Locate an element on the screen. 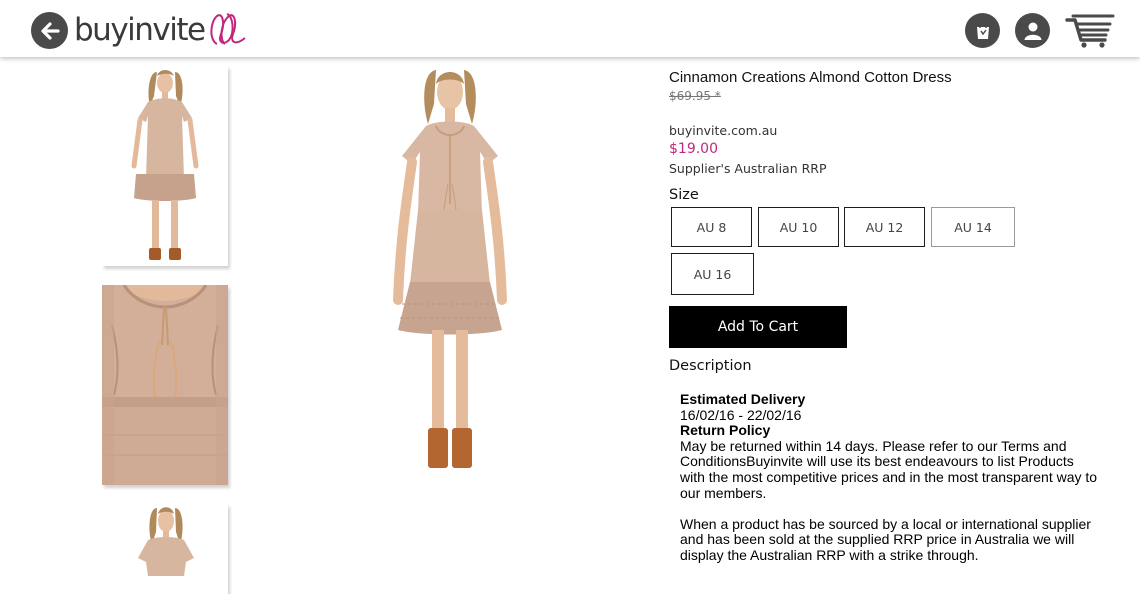 This screenshot has height=594, width=1140. logo-text: buyinvite is located at coordinates (140, 30).